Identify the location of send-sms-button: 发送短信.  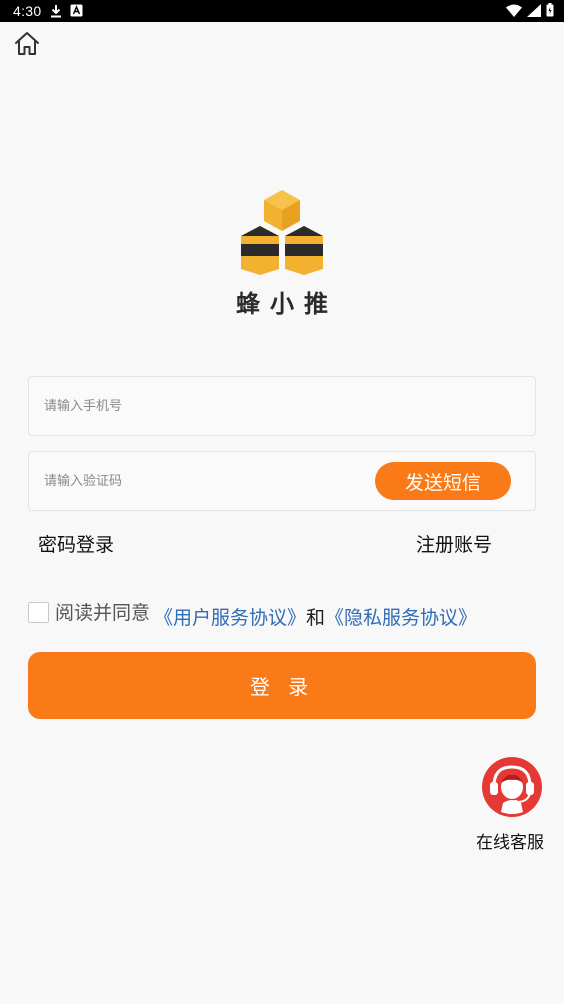
(443, 481).